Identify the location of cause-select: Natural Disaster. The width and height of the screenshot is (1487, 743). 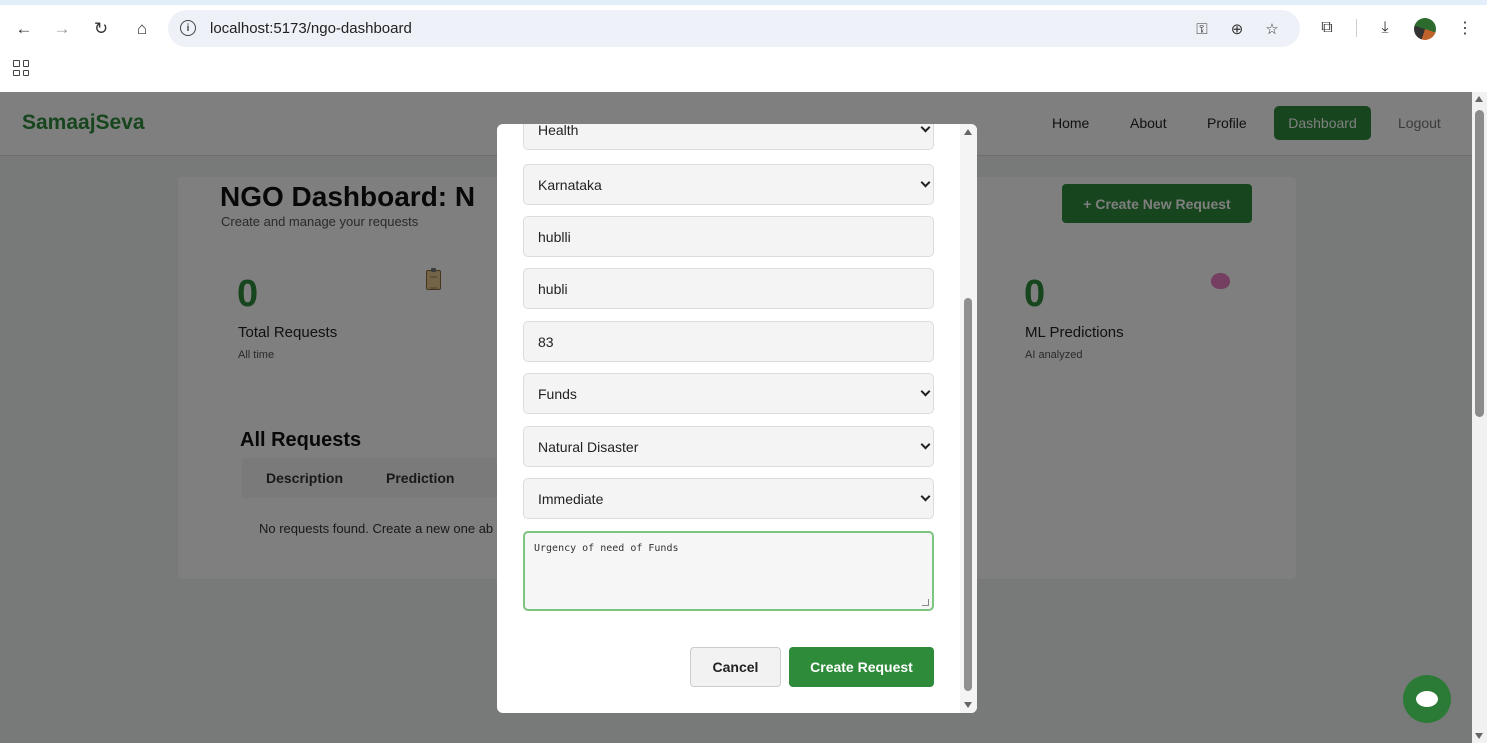
(728, 446).